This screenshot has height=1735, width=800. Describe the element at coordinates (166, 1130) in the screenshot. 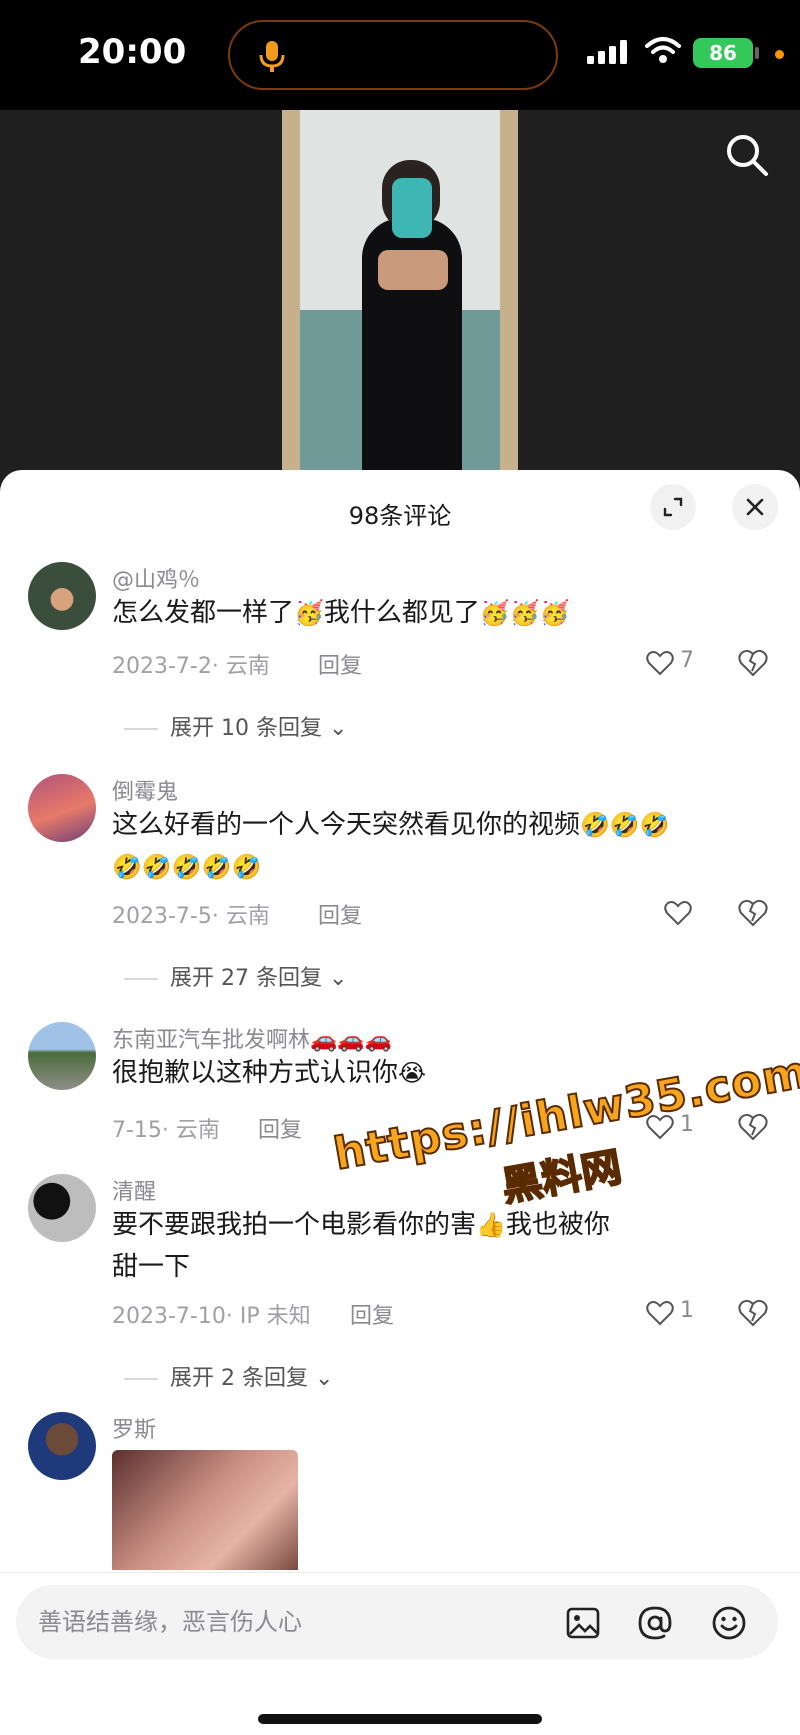

I see `comment-date-location: 7-15· 云南` at that location.